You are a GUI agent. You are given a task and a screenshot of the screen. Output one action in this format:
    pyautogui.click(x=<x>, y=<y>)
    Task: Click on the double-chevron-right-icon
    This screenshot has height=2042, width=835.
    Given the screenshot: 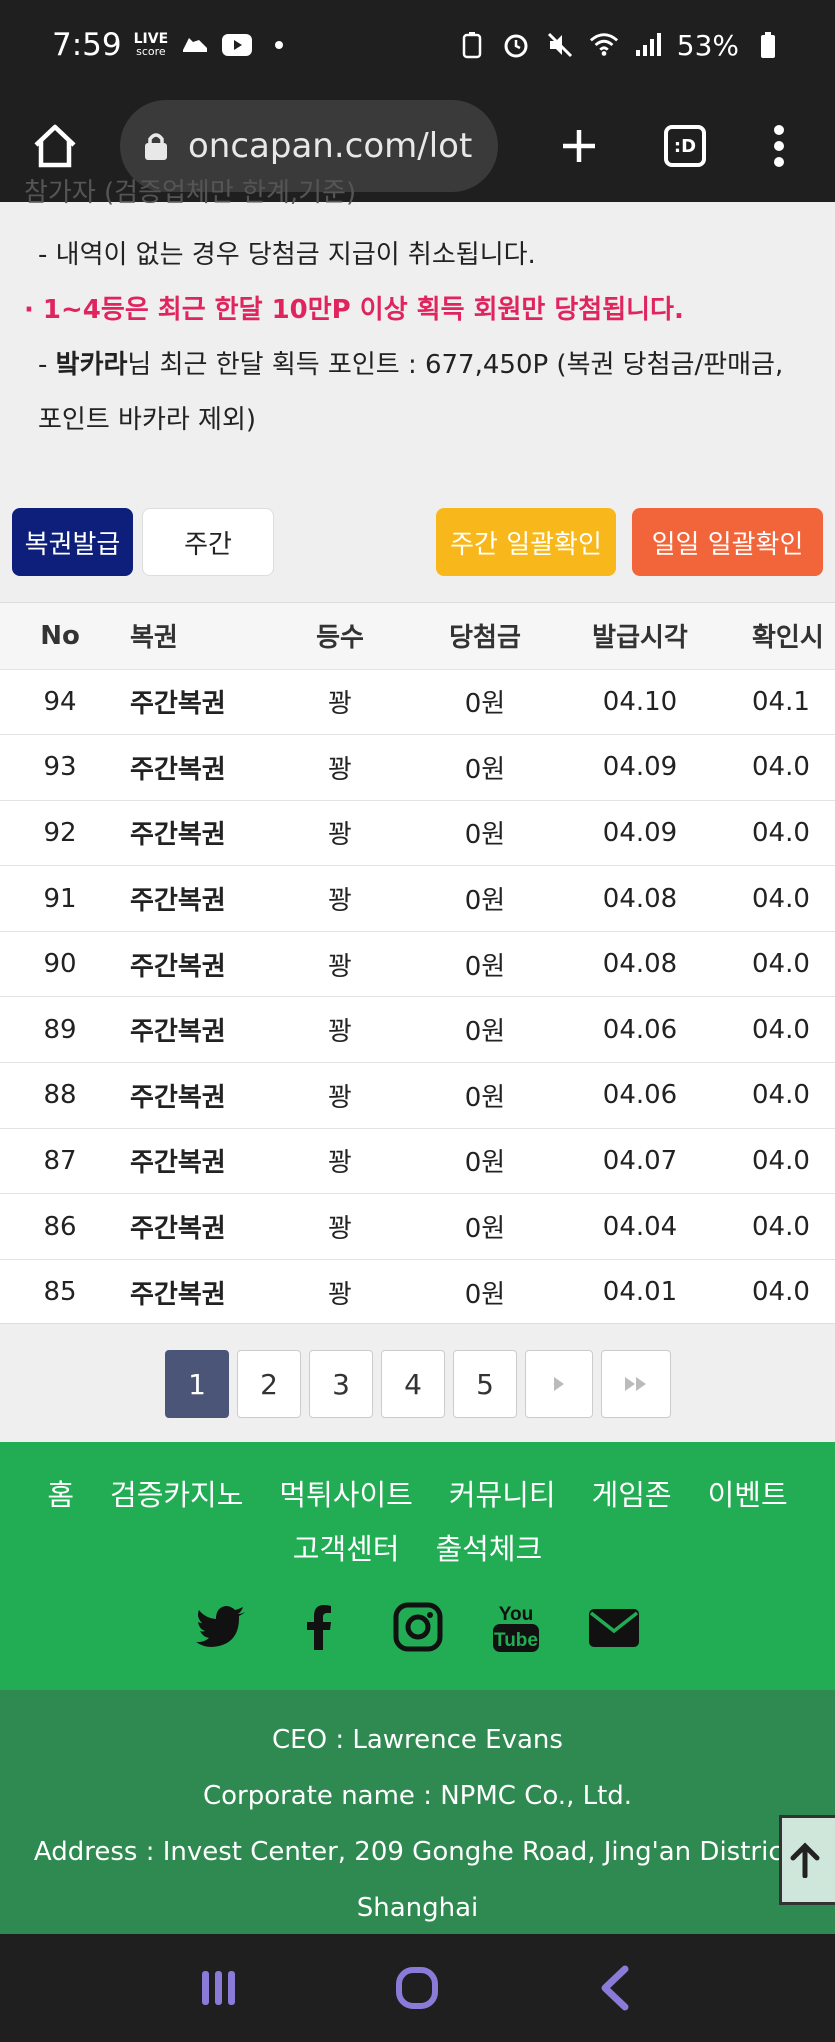 What is the action you would take?
    pyautogui.click(x=635, y=1384)
    